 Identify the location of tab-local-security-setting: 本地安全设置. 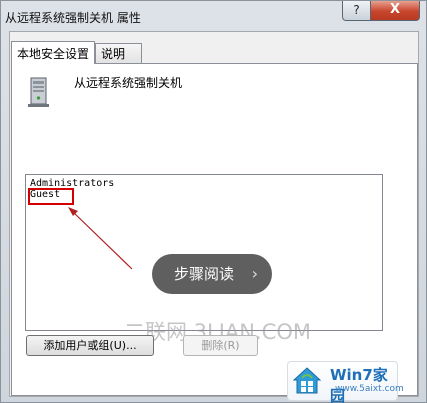
(53, 52).